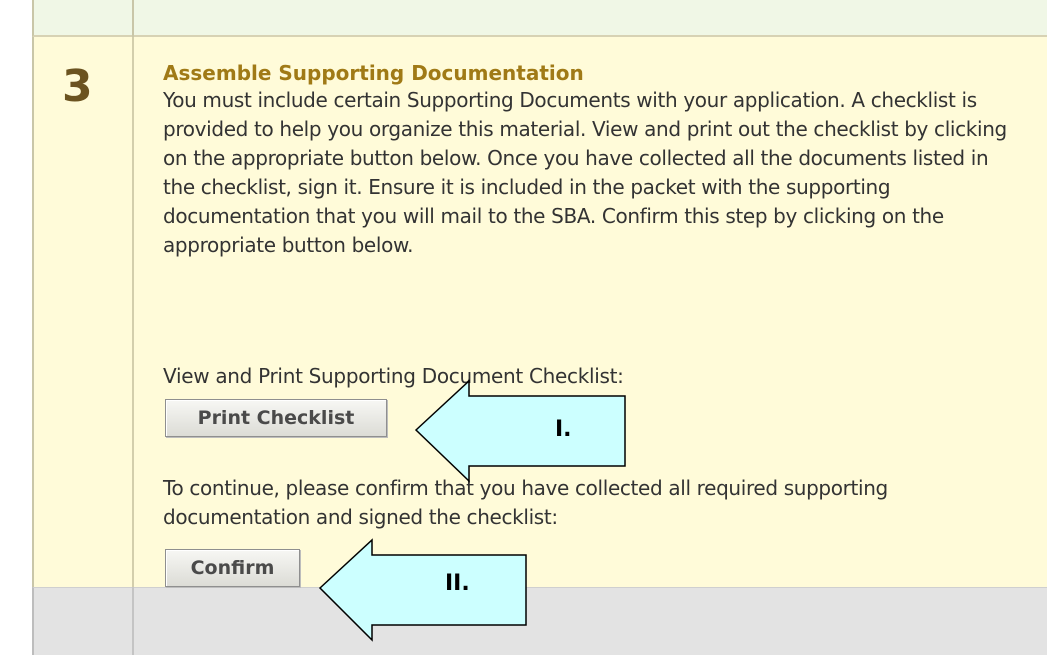  What do you see at coordinates (457, 583) in the screenshot?
I see `callout-label-2: II.` at bounding box center [457, 583].